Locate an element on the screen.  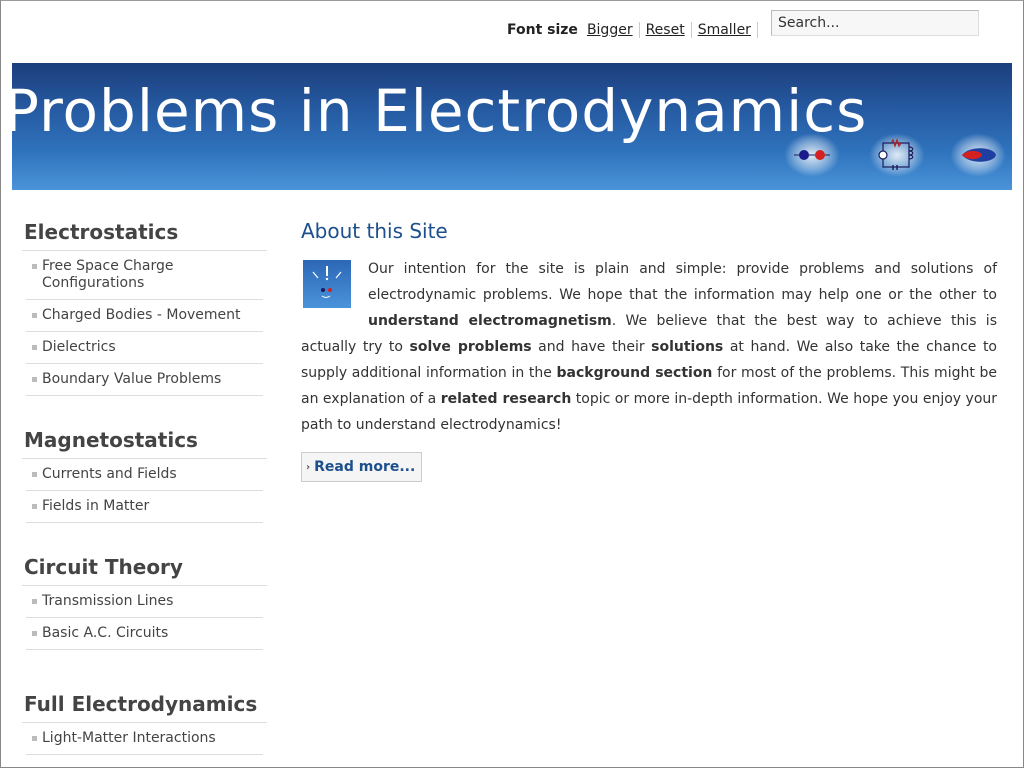
article-emphasis: understand electromagnetism is located at coordinates (490, 321).